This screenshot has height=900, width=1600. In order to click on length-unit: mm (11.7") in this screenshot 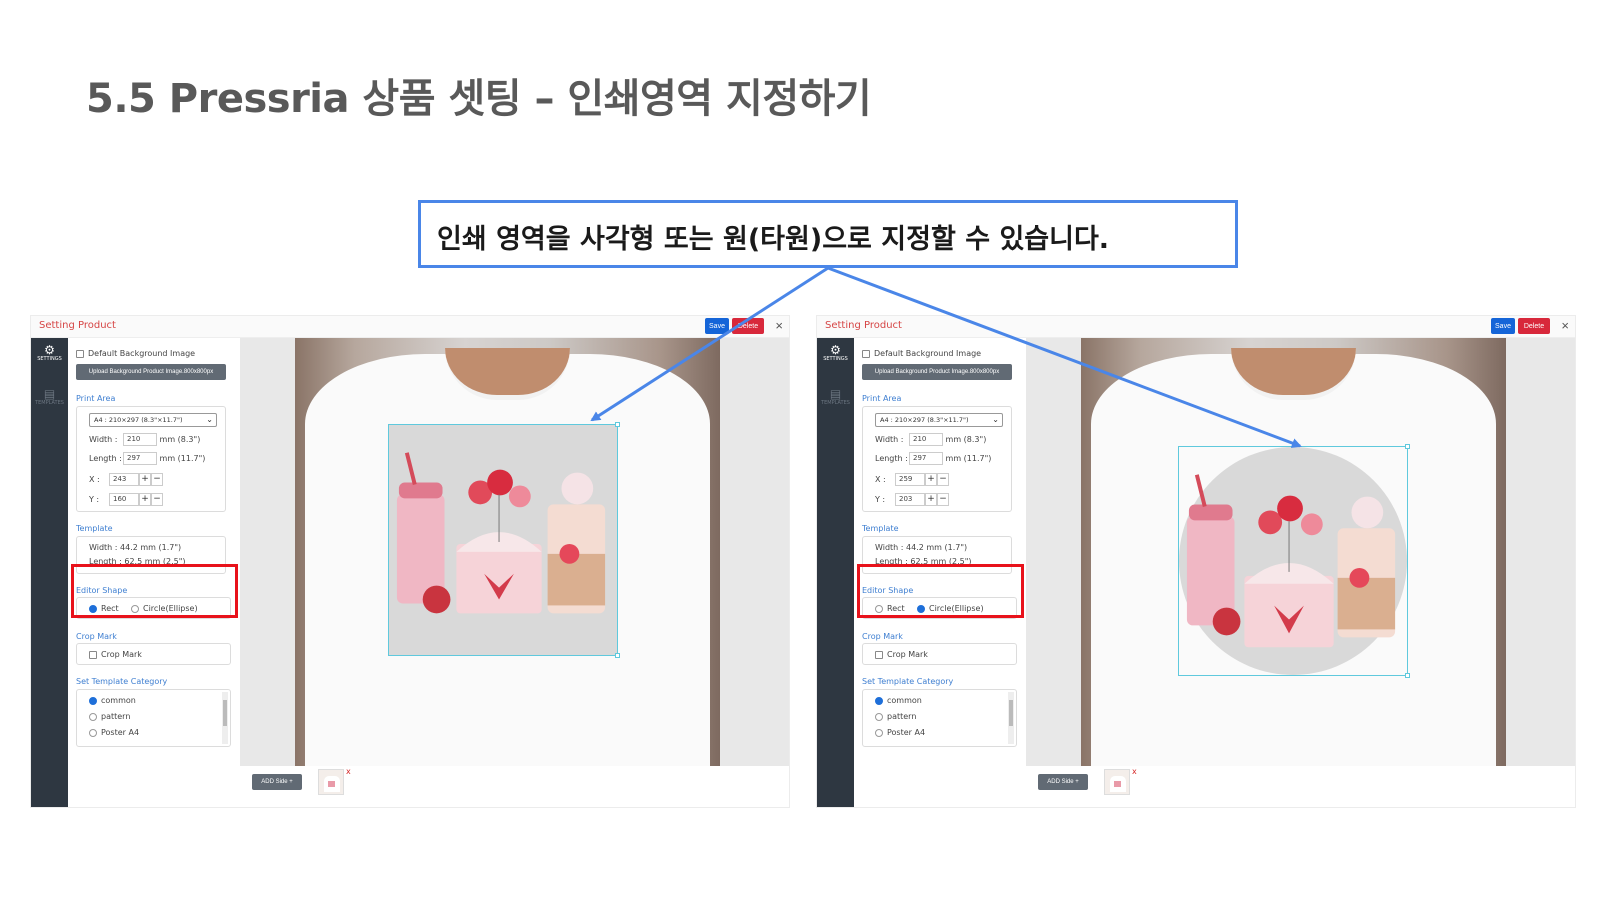, I will do `click(182, 458)`.